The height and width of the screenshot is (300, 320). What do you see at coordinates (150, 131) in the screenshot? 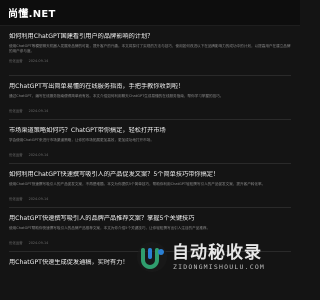
I see `article-title: 市场渠道策略如何巧？ChatGPT带你搞定，轻松打开市场` at bounding box center [150, 131].